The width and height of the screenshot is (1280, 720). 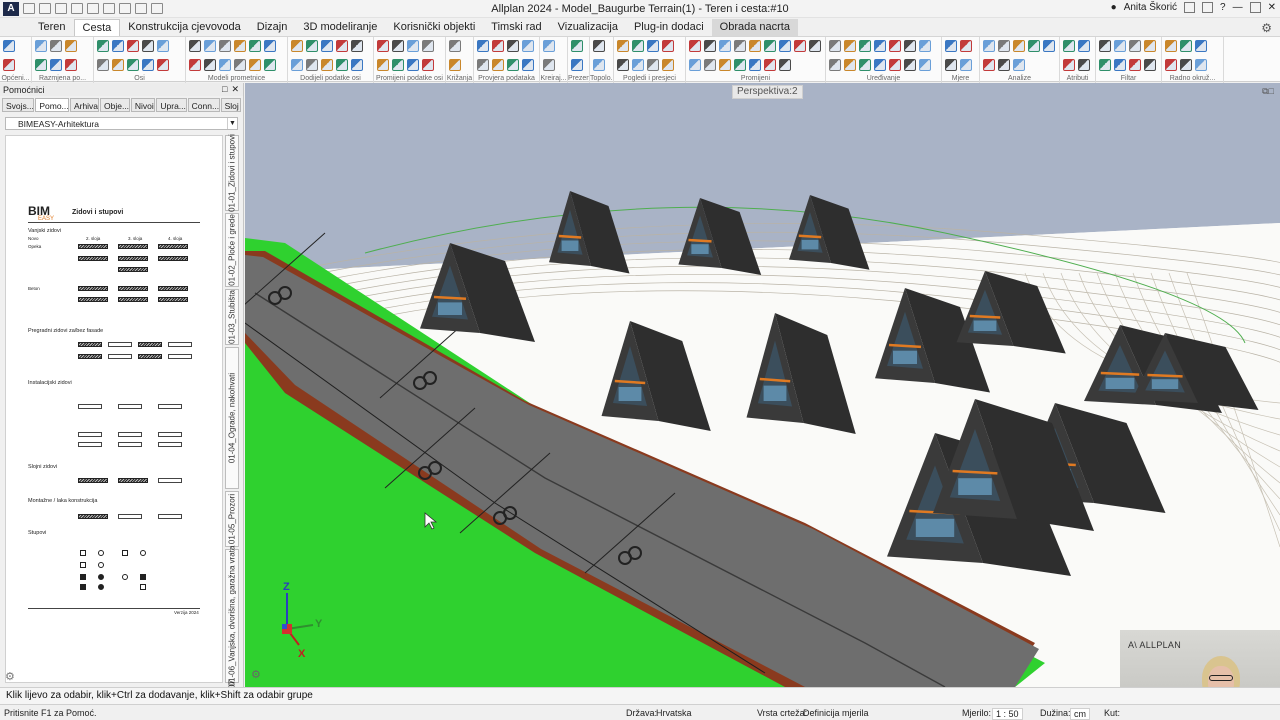 I want to click on status-length-value: cm, so click(x=1080, y=714).